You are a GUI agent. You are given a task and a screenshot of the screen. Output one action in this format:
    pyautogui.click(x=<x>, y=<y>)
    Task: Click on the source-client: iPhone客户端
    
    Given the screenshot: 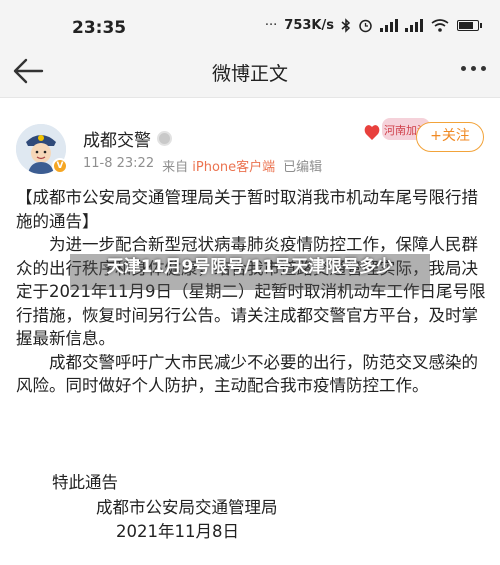 What is the action you would take?
    pyautogui.click(x=233, y=167)
    